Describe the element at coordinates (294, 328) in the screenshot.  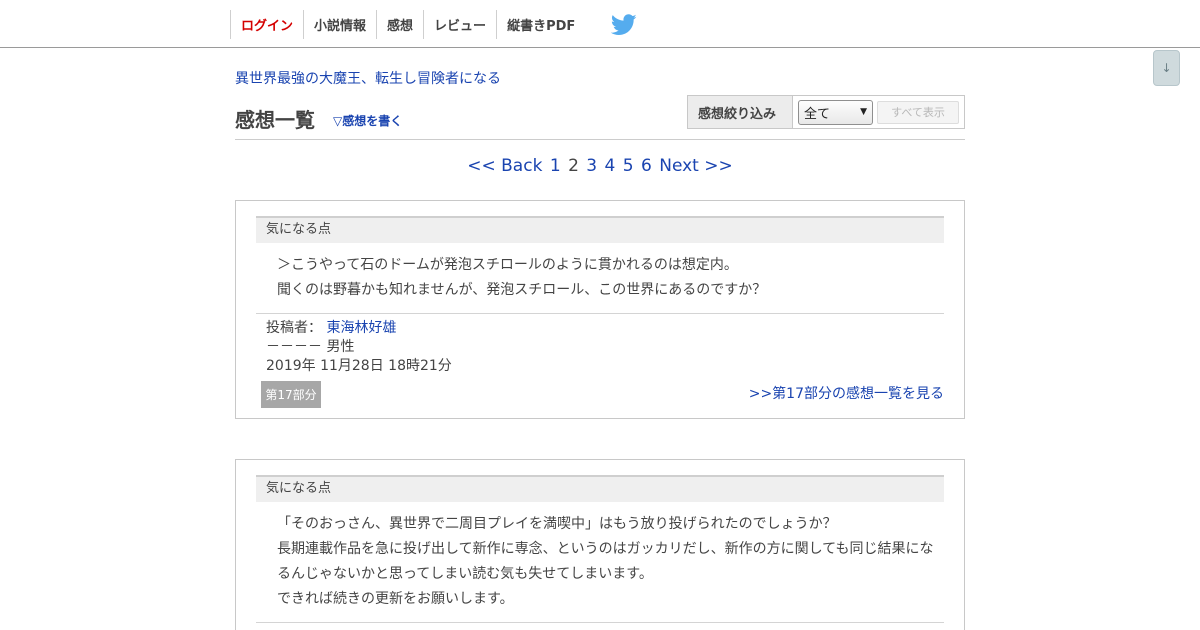
I see `author-prefix: 投稿者：` at that location.